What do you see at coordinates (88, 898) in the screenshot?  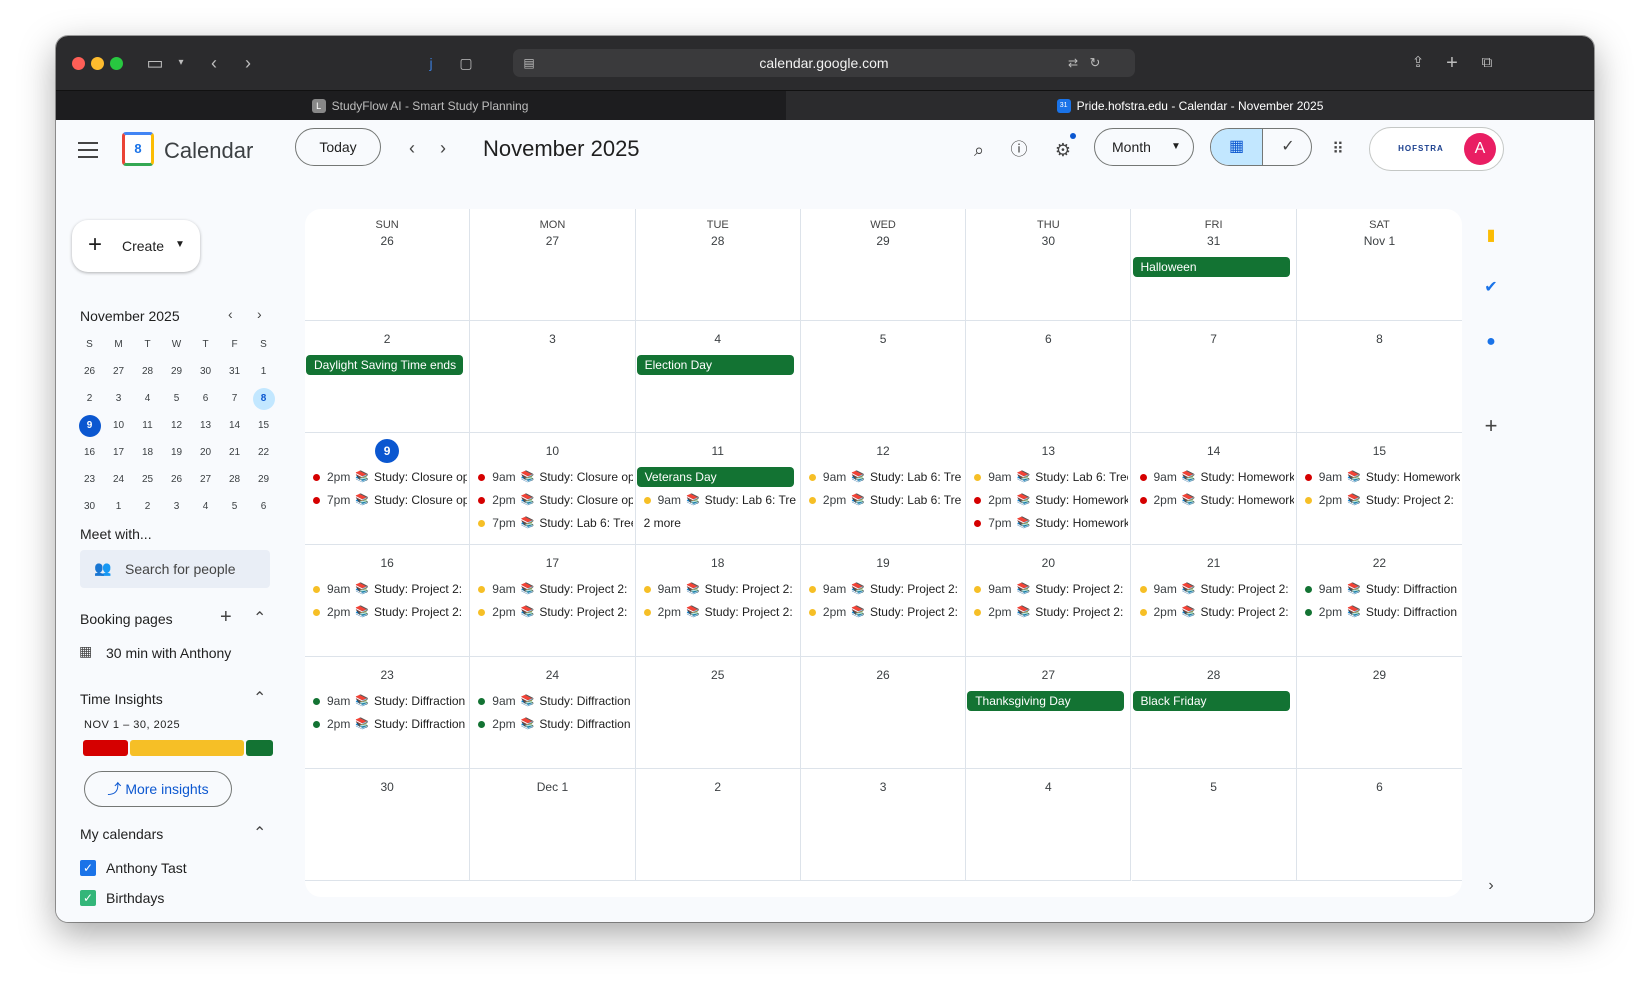 I see `checkbox-icon: ✓` at bounding box center [88, 898].